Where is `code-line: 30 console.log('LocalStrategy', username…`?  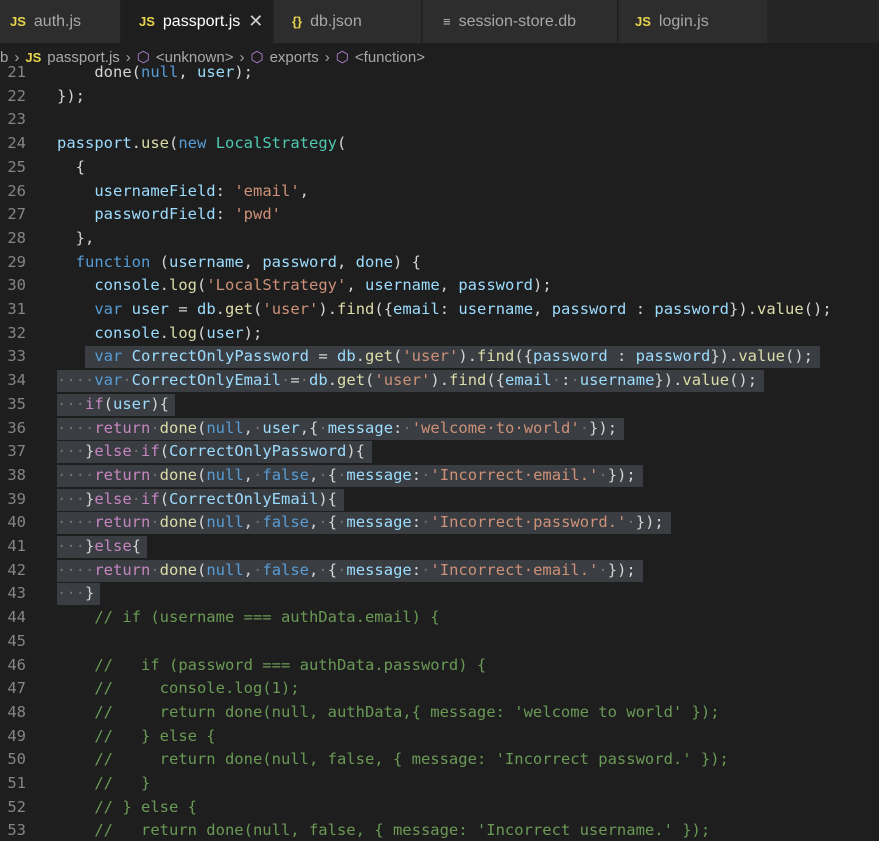
code-line: 30 console.log('LocalStrategy', username… is located at coordinates (439, 286).